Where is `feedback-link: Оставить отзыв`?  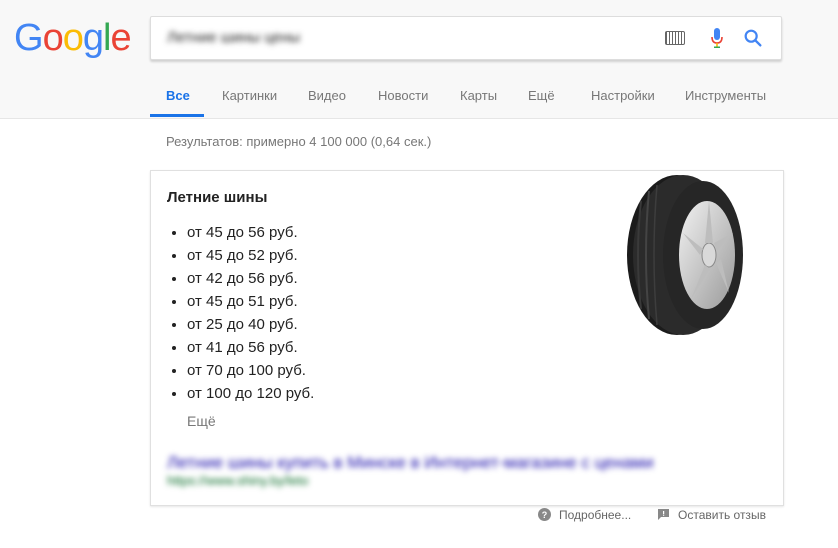 feedback-link: Оставить отзыв is located at coordinates (711, 515).